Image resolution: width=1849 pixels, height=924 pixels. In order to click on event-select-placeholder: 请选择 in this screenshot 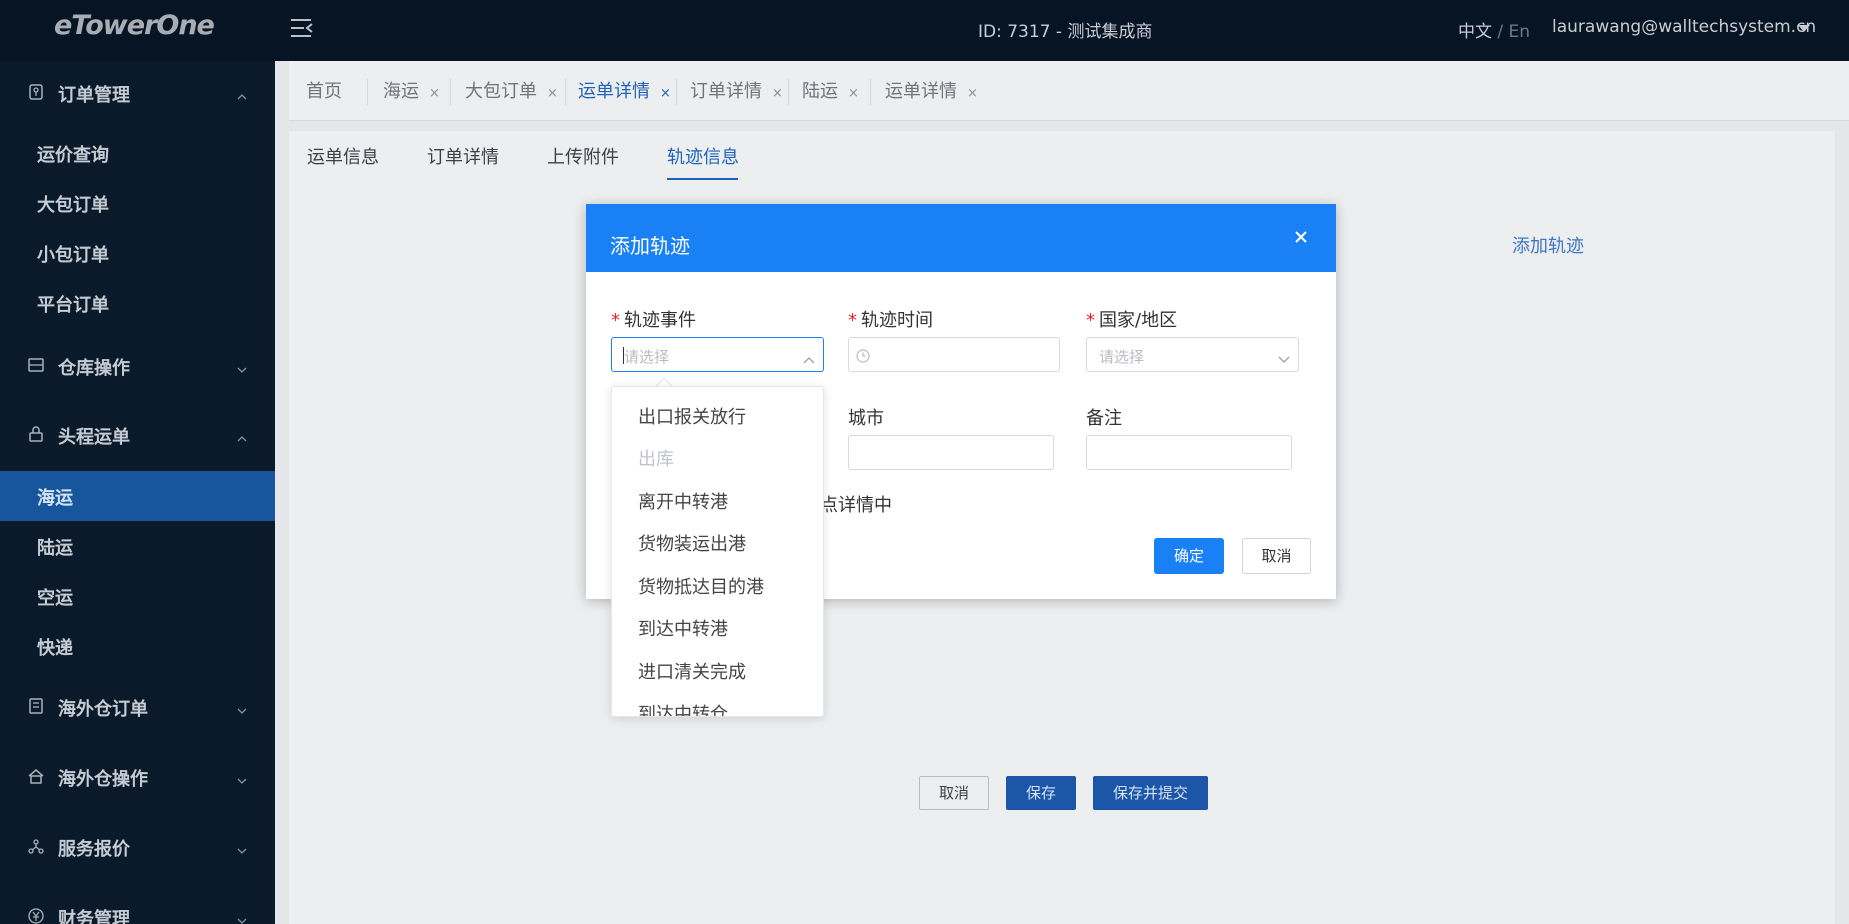, I will do `click(647, 357)`.